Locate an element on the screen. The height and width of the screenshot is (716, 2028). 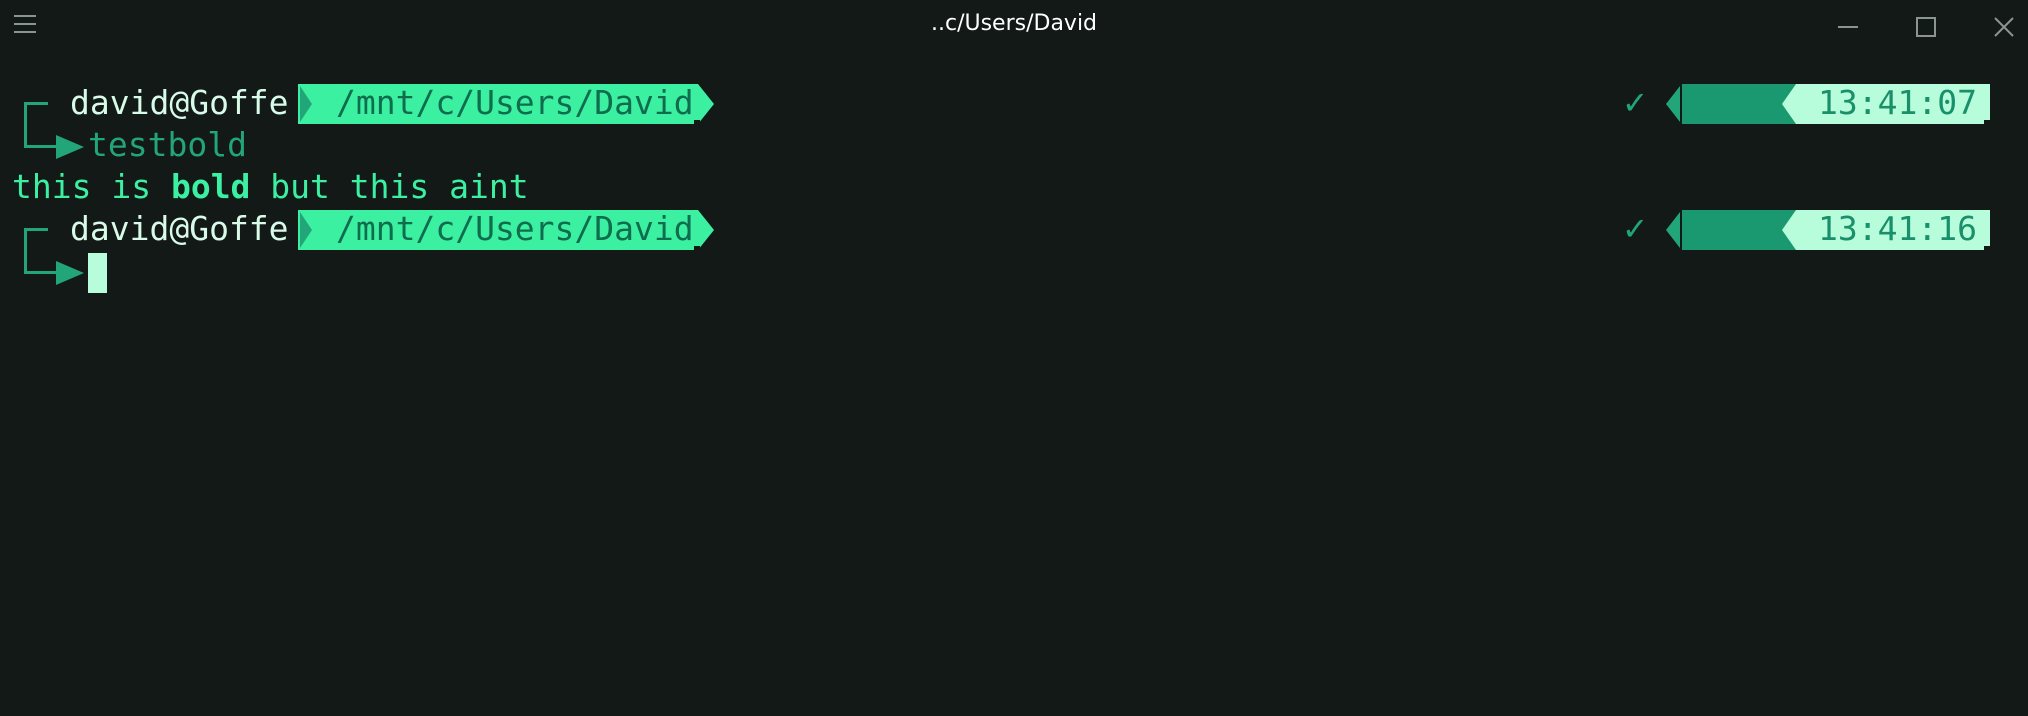
minimize-icon is located at coordinates (1848, 27).